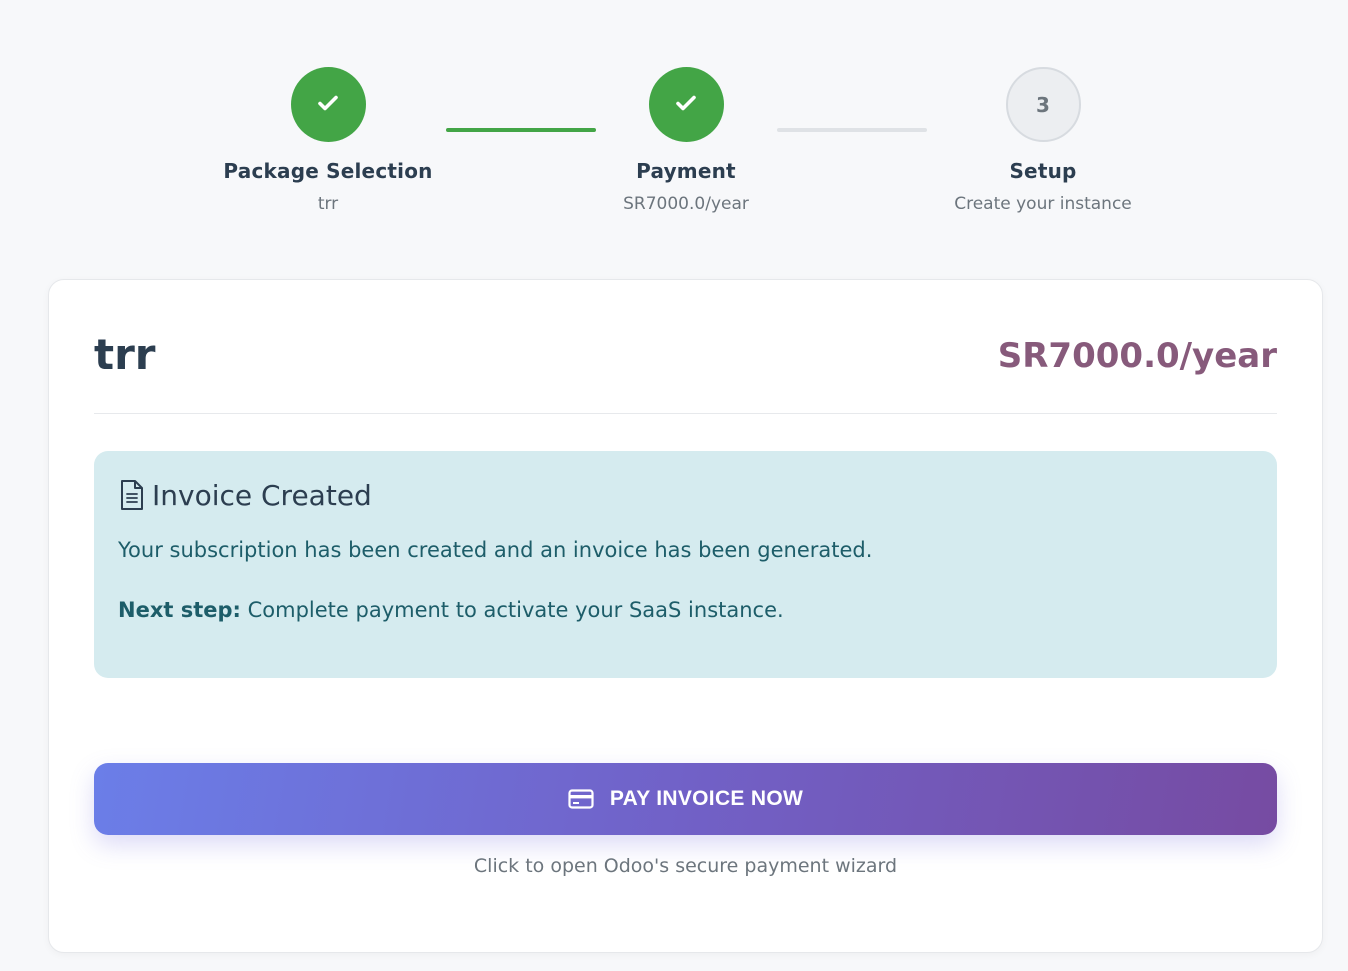  I want to click on step-subtitle: SR7000.0/year, so click(686, 204).